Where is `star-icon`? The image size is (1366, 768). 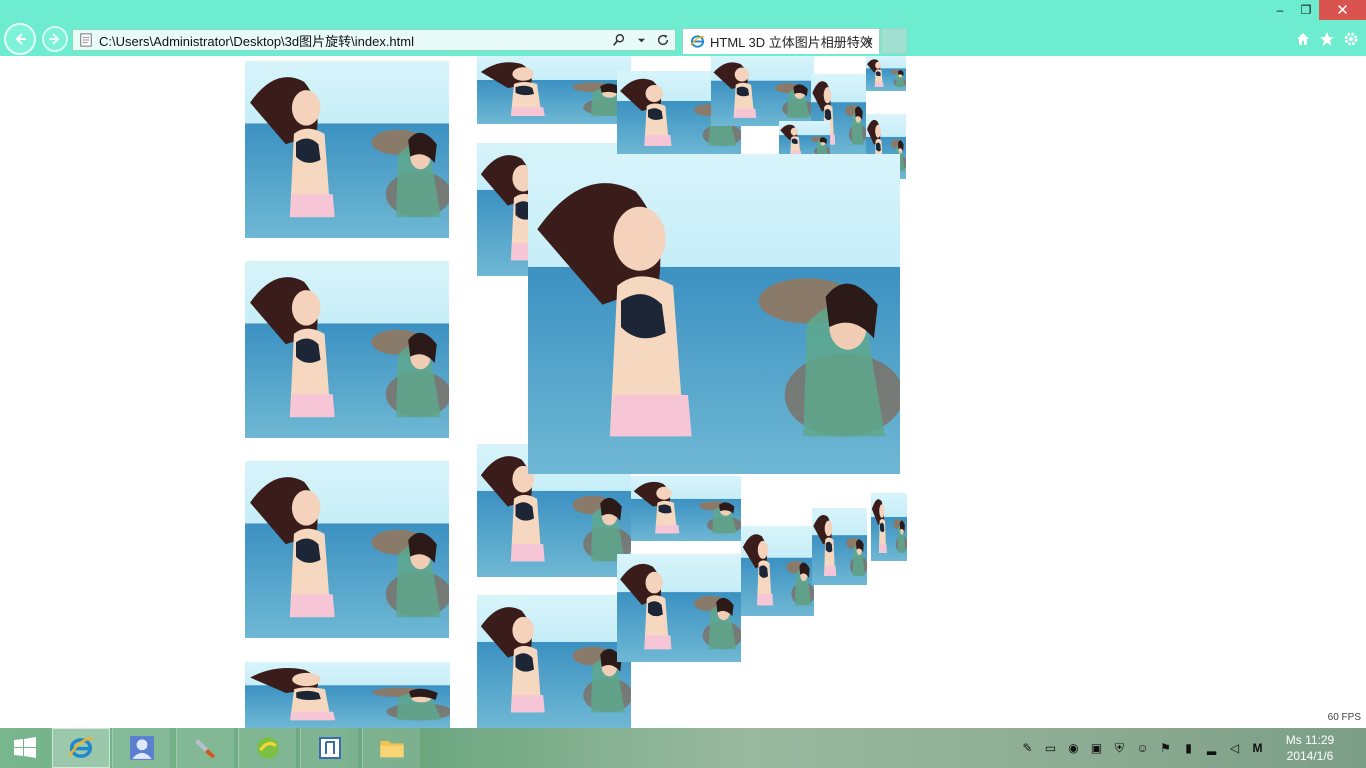
star-icon is located at coordinates (1327, 39).